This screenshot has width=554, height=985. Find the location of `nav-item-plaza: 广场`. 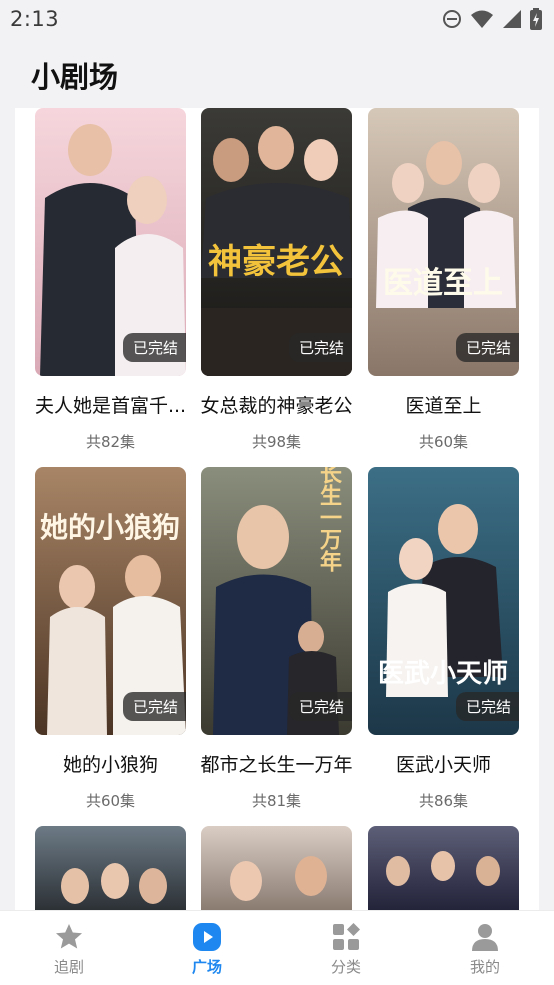

nav-item-plaza: 广场 is located at coordinates (207, 951).